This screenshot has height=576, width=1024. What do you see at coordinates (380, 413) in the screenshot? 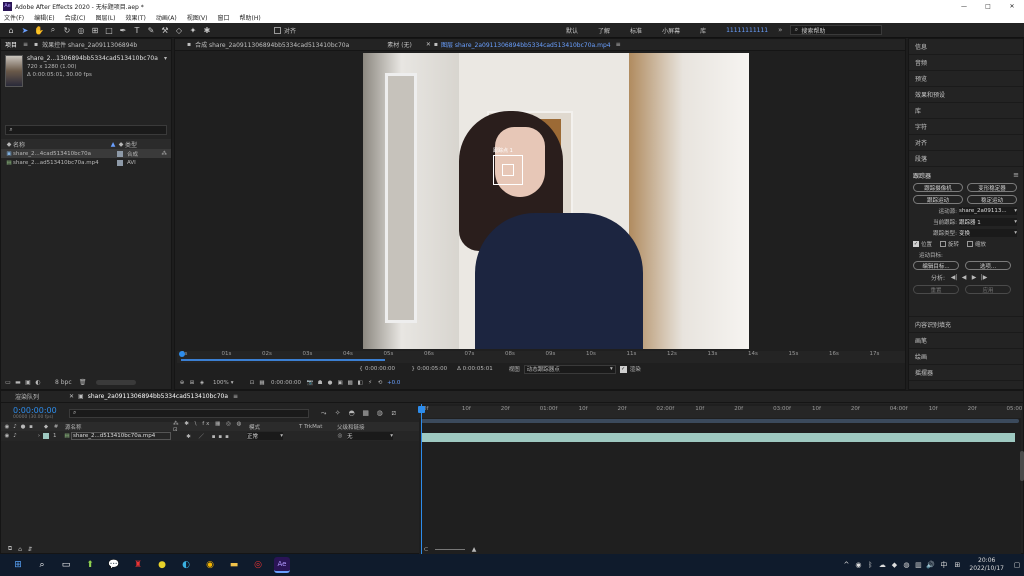
I see `motion-blur-icon: ◍` at bounding box center [380, 413].